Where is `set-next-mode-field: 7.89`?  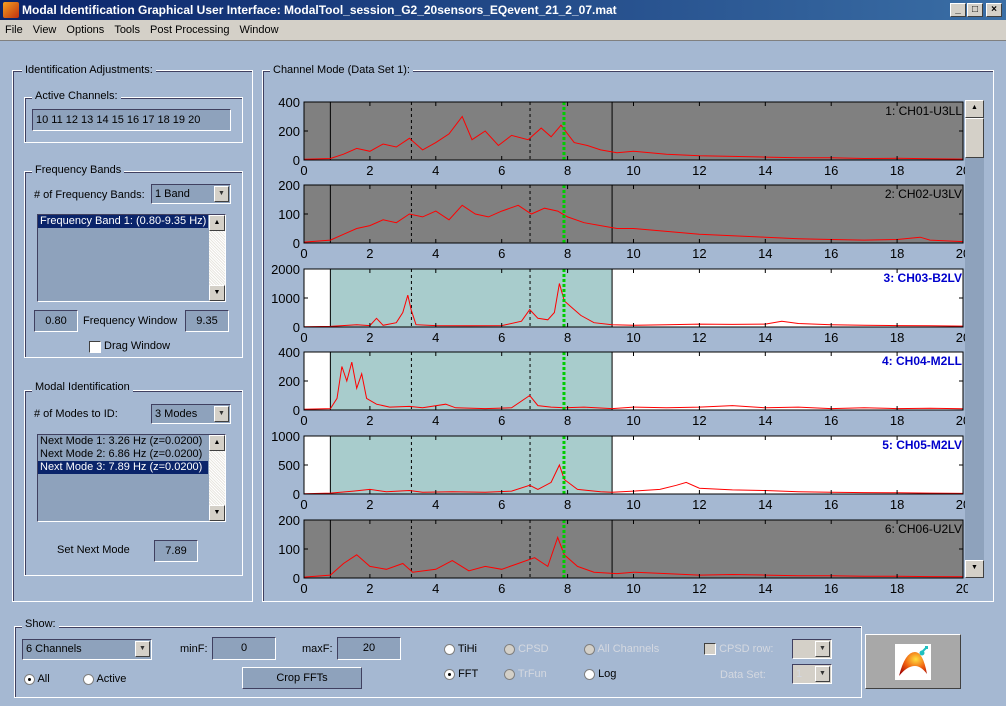 set-next-mode-field: 7.89 is located at coordinates (176, 551).